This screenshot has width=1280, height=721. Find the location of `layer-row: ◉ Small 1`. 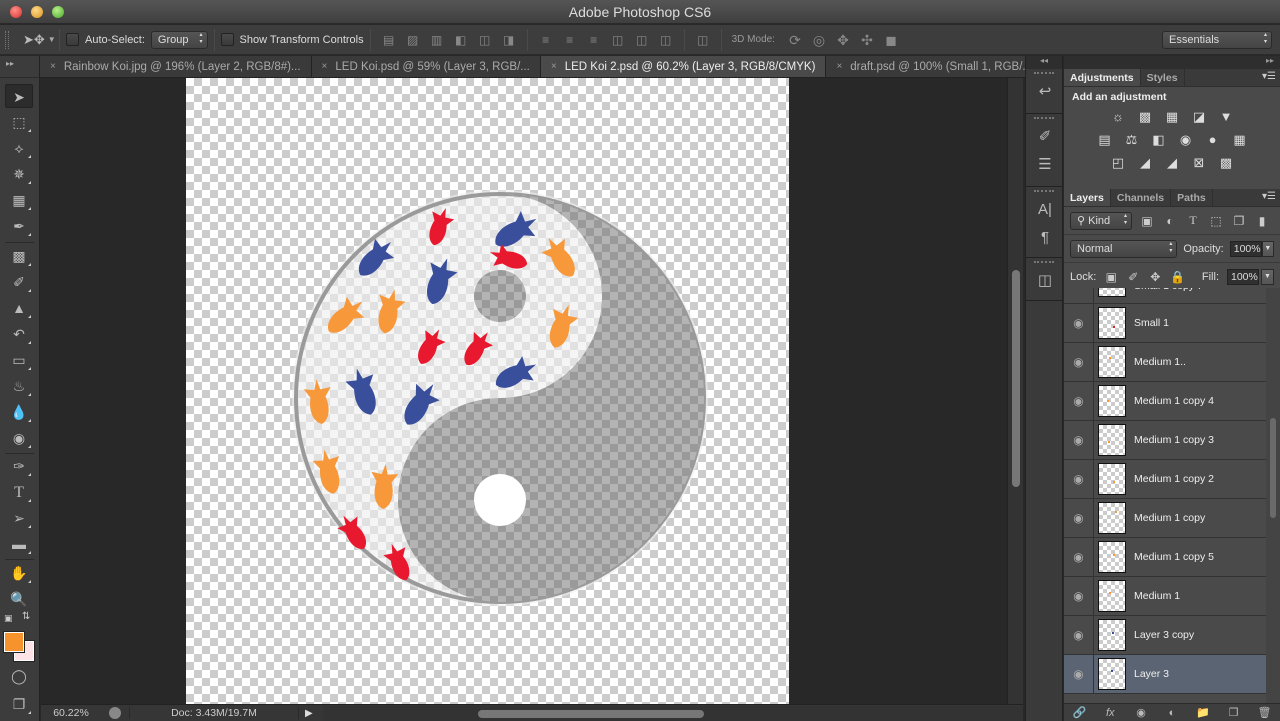

layer-row: ◉ Small 1 is located at coordinates (1165, 323).